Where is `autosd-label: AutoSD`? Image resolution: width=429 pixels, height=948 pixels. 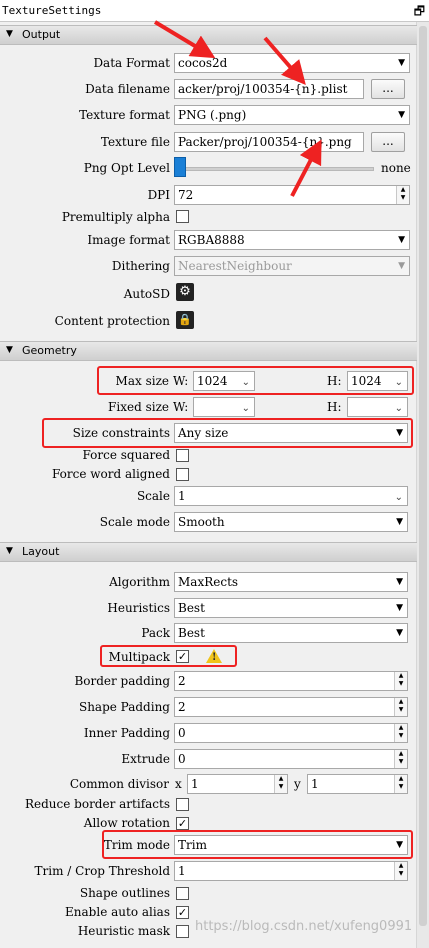 autosd-label: AutoSD is located at coordinates (146, 294).